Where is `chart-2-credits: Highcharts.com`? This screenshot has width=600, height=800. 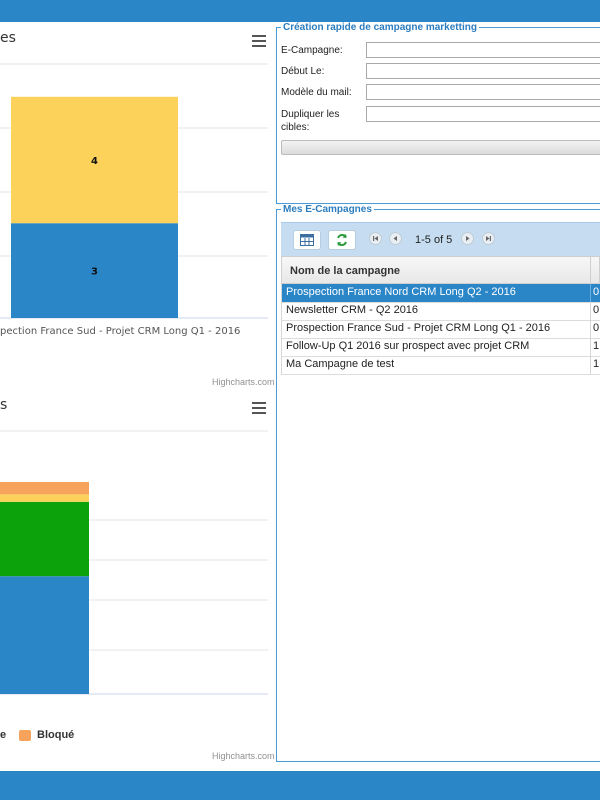 chart-2-credits: Highcharts.com is located at coordinates (243, 756).